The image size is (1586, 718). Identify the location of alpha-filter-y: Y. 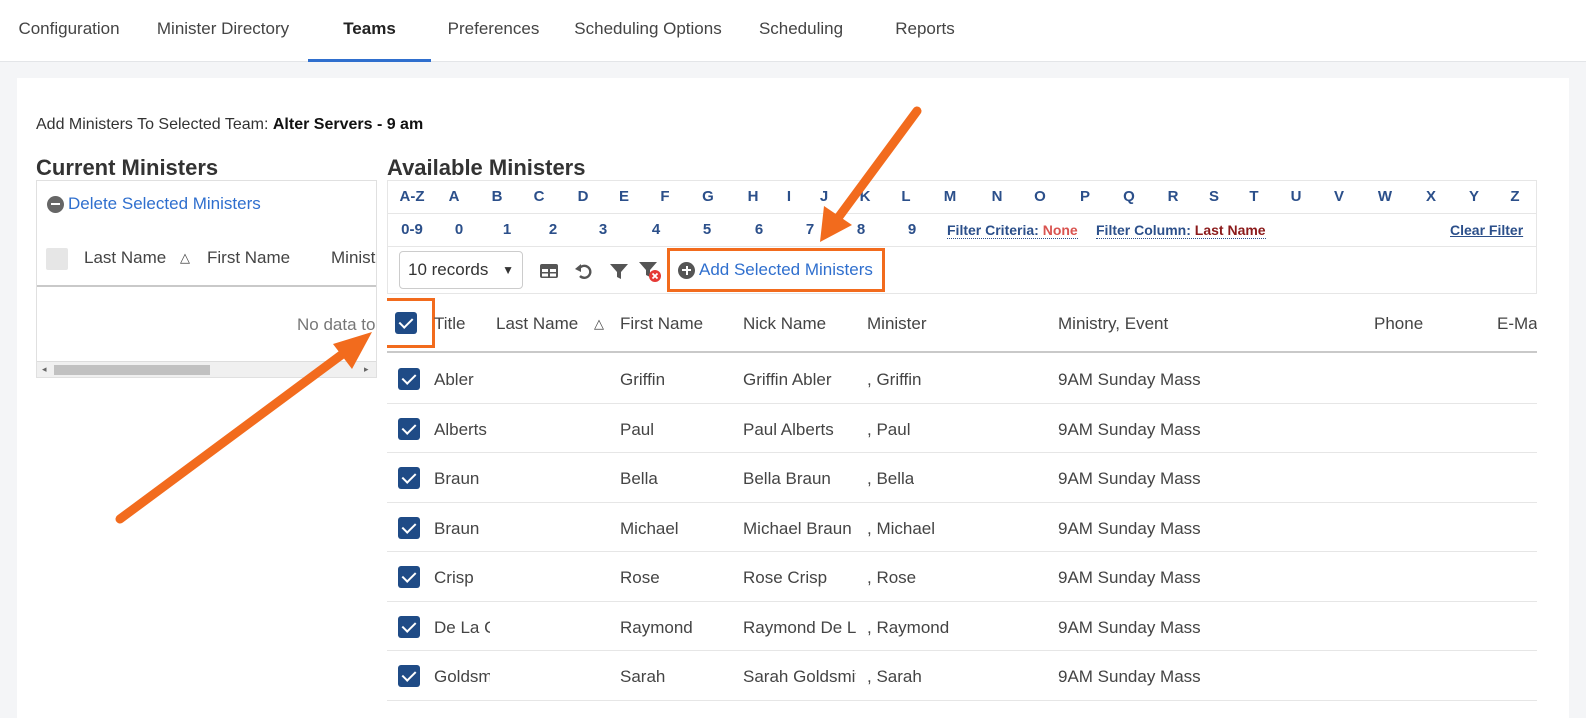
(1474, 196).